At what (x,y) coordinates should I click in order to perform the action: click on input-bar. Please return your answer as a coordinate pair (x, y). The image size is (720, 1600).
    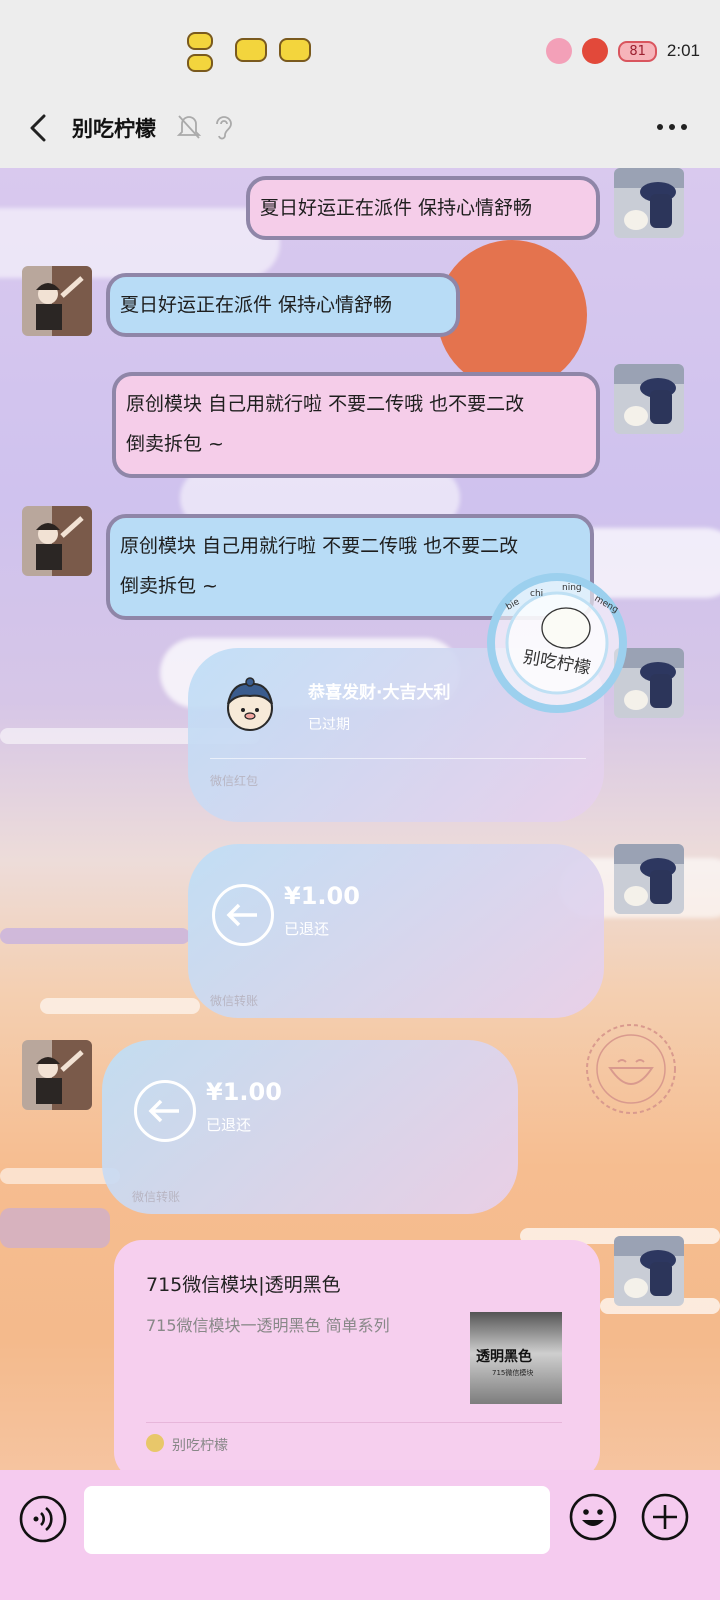
    Looking at the image, I should click on (360, 1535).